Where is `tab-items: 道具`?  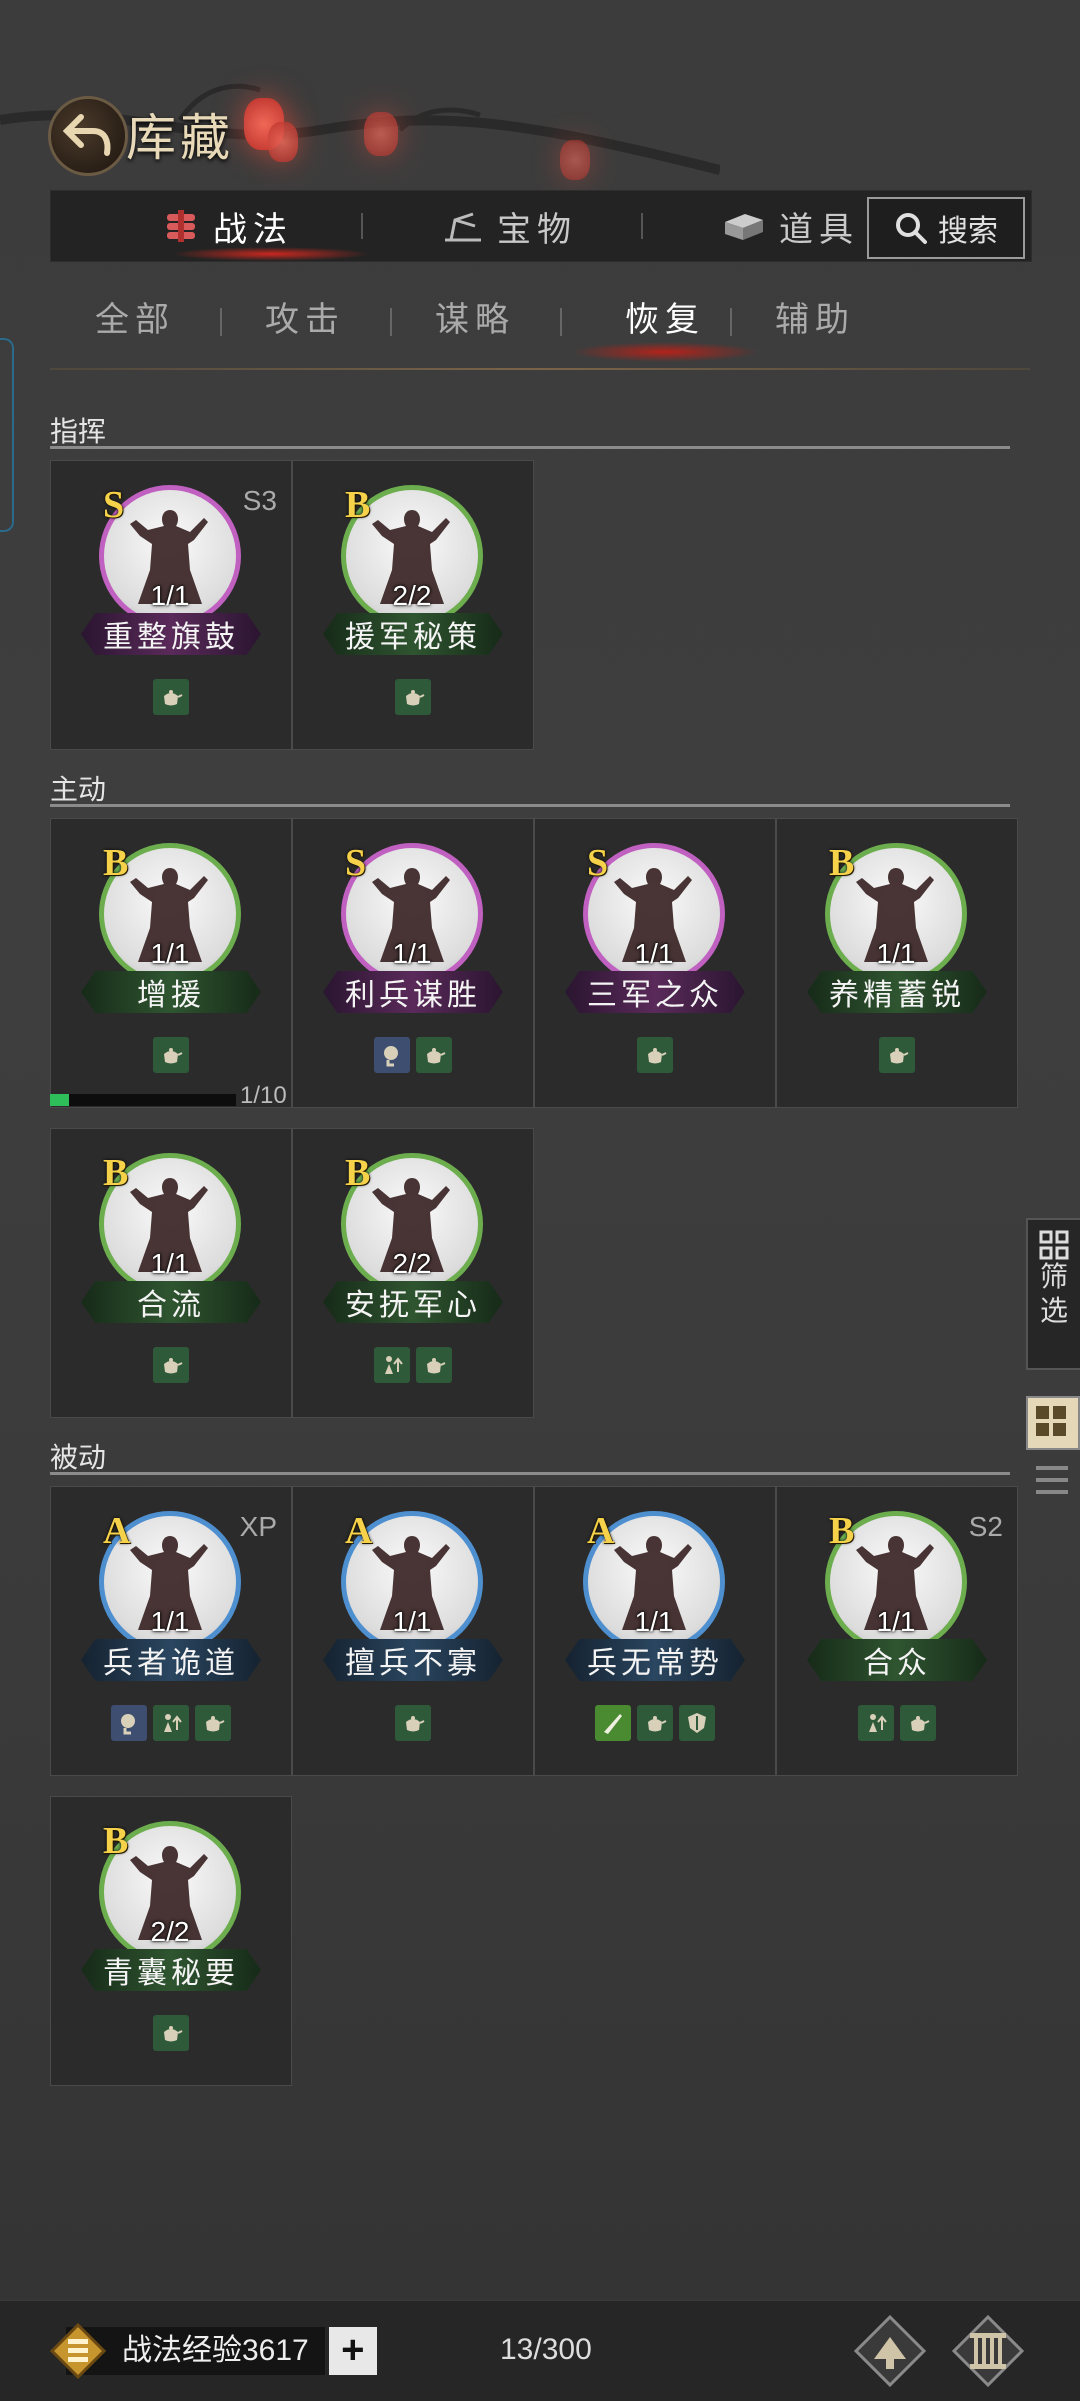 tab-items: 道具 is located at coordinates (790, 226).